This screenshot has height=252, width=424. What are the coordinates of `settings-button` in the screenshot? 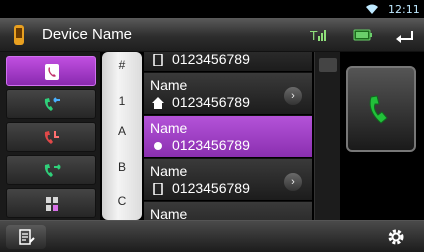 It's located at (395, 237).